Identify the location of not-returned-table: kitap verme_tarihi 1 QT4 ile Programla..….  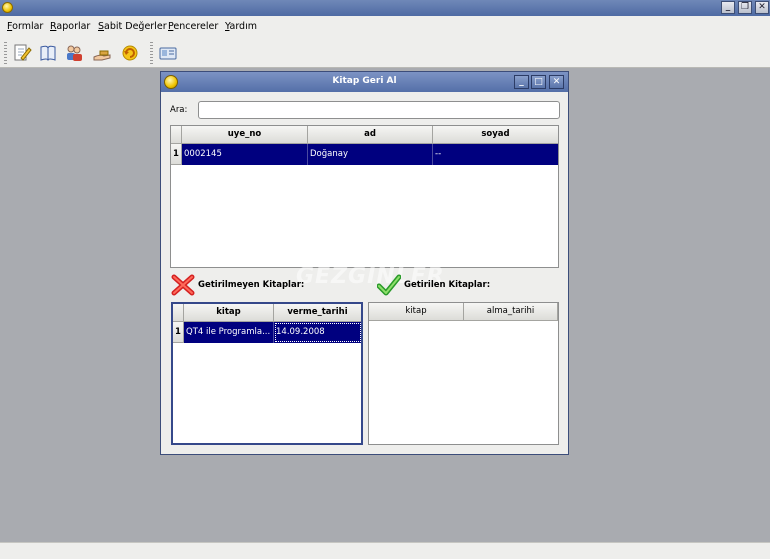
(267, 373).